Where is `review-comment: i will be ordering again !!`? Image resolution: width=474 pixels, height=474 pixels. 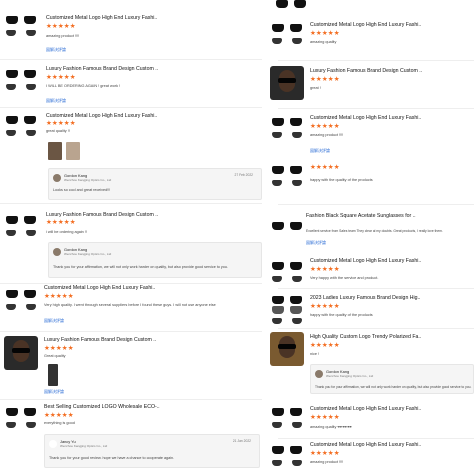 review-comment: i will be ordering again !! is located at coordinates (66, 232).